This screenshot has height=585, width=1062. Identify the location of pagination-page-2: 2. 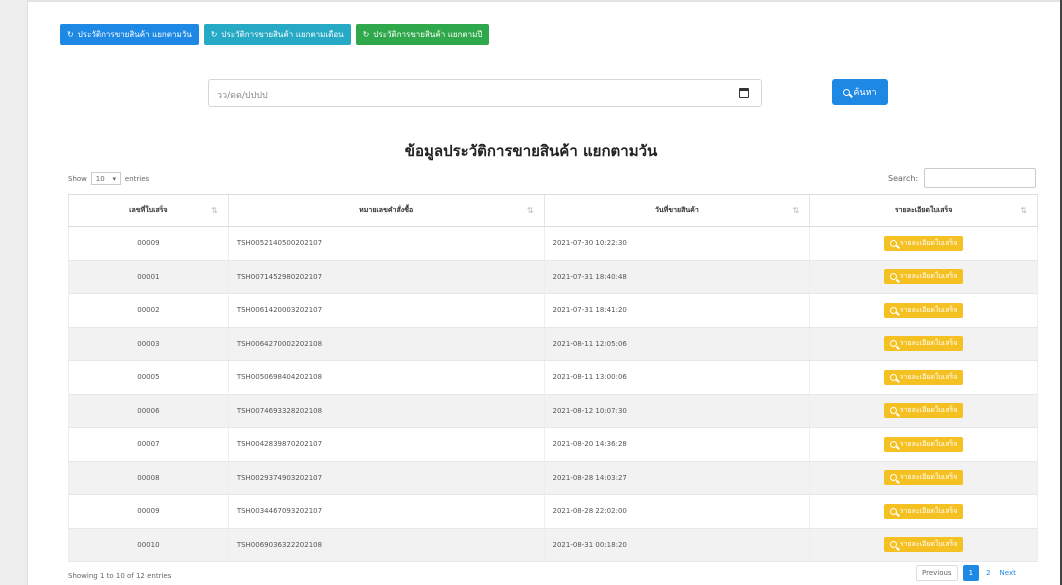
(988, 573).